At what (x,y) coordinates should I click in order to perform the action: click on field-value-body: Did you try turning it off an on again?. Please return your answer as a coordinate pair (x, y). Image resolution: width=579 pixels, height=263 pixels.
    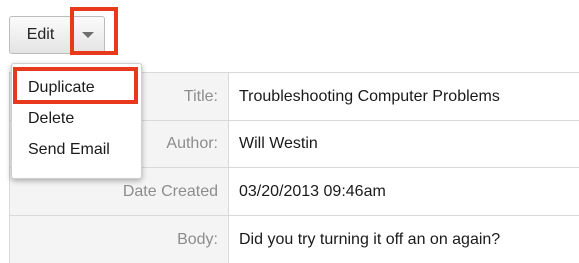
    Looking at the image, I should click on (370, 239).